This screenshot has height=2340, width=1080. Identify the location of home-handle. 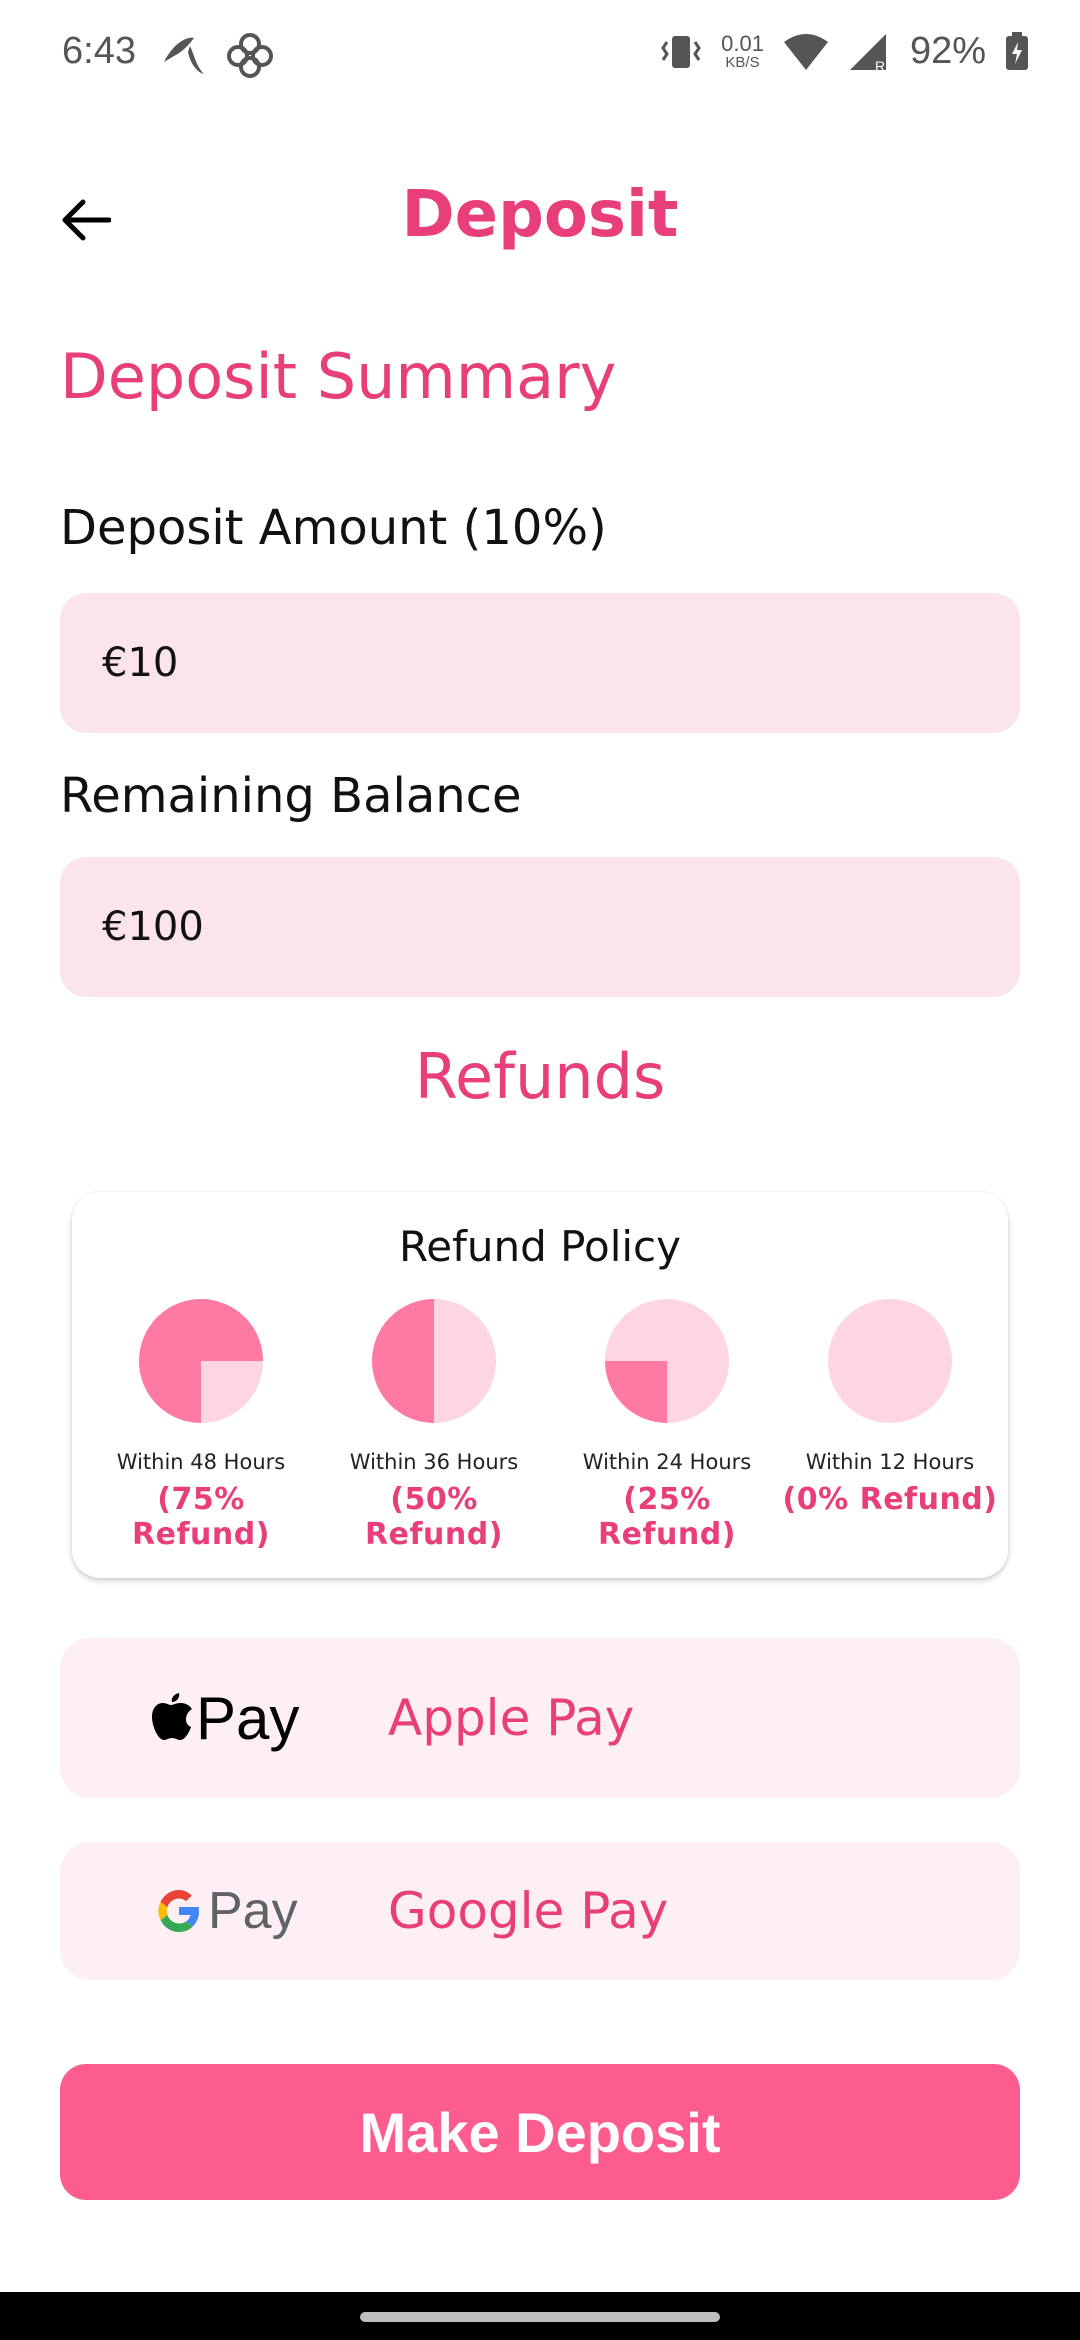
(540, 2317).